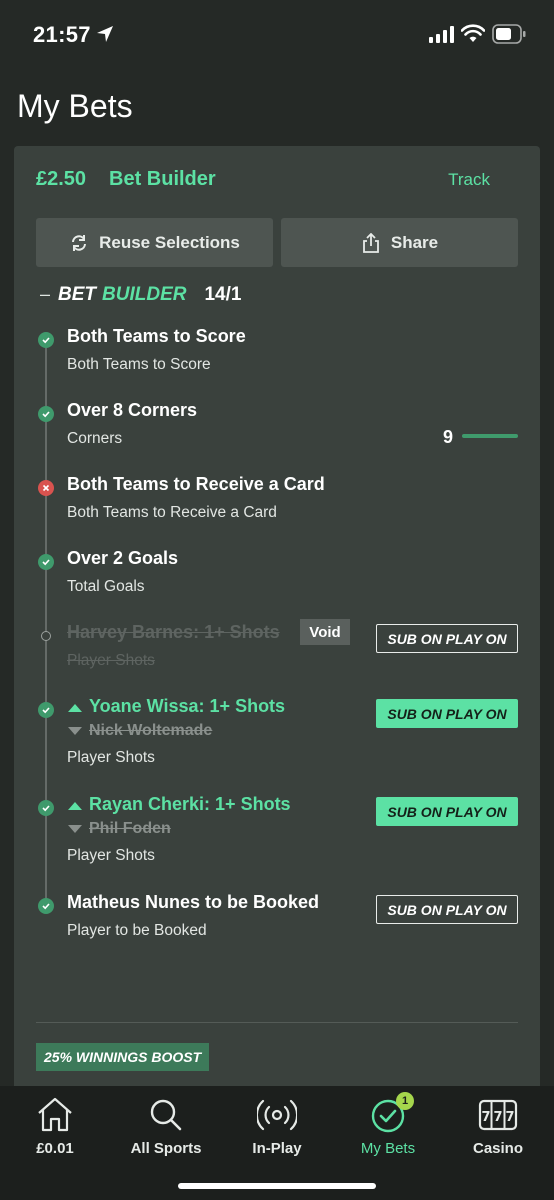 The image size is (554, 1200). Describe the element at coordinates (196, 484) in the screenshot. I see `selection-title: Both Teams to Receive a Card` at that location.